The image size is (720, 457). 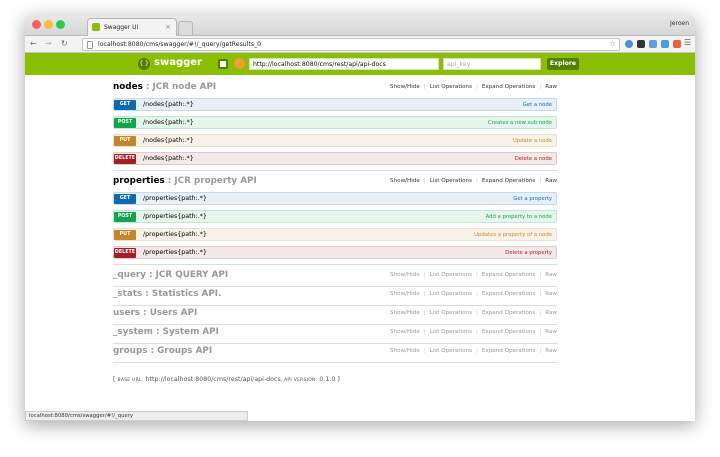 I want to click on close-window-button, so click(x=36, y=24).